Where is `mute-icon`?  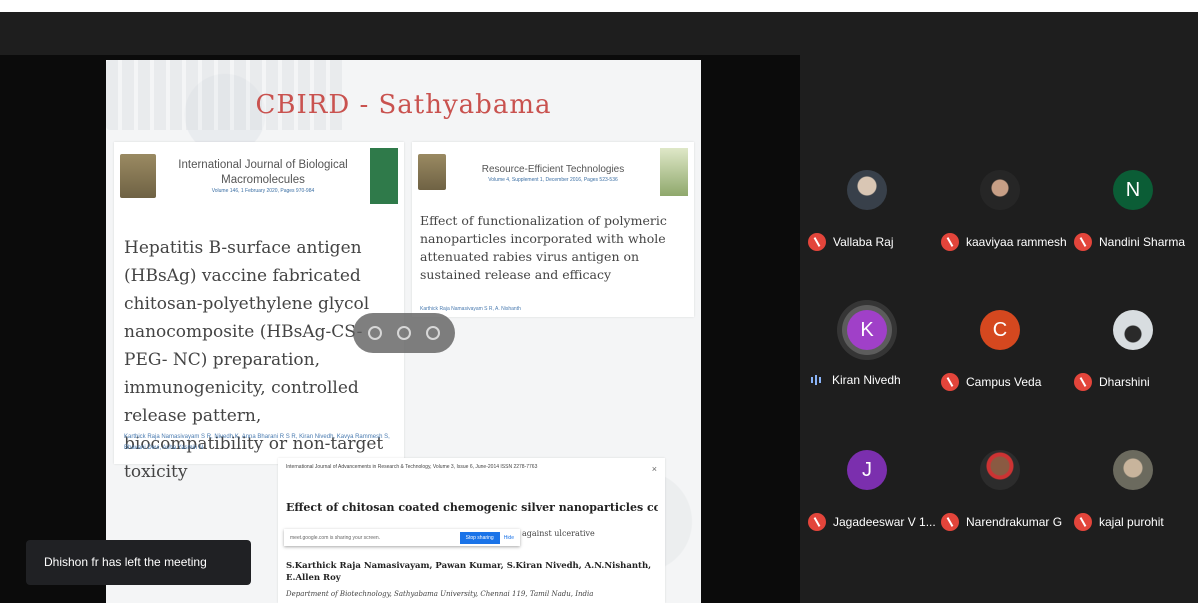
mute-icon is located at coordinates (403, 333).